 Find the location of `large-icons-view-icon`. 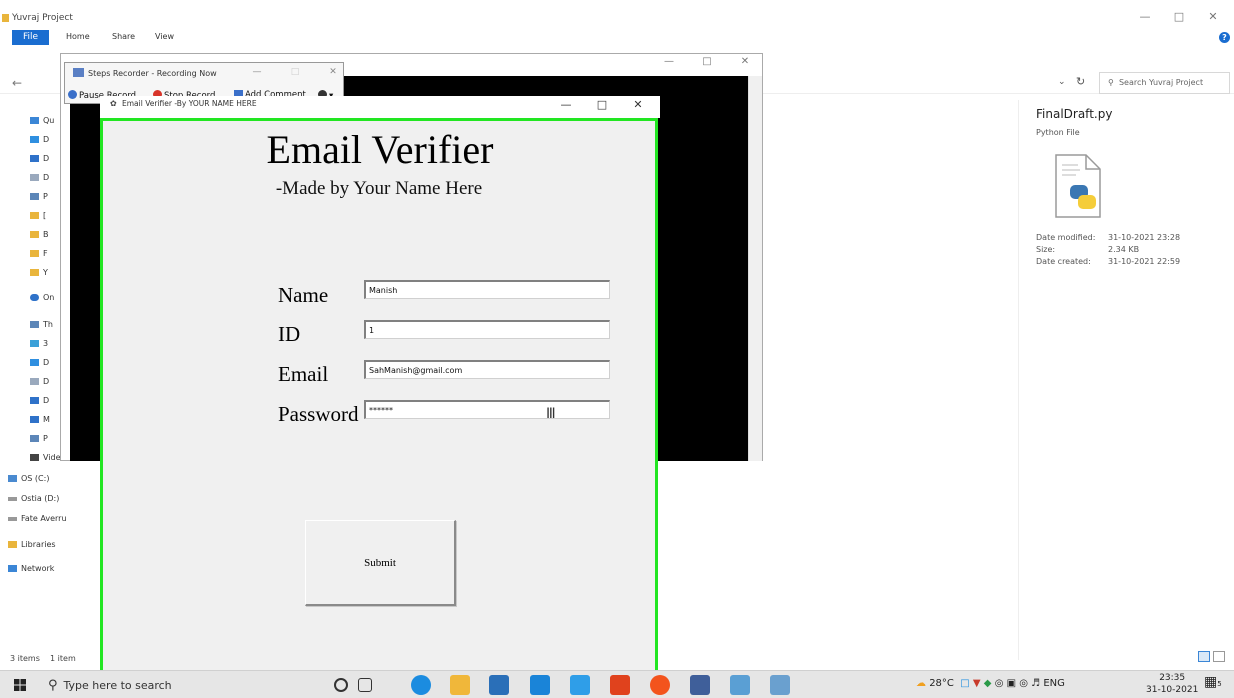

large-icons-view-icon is located at coordinates (1218, 656).